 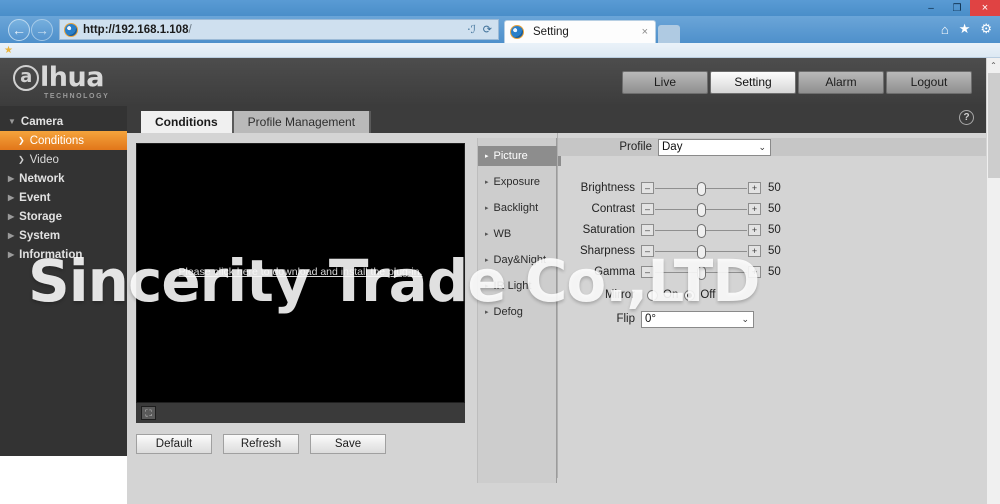 I want to click on saturation-track, so click(x=701, y=230).